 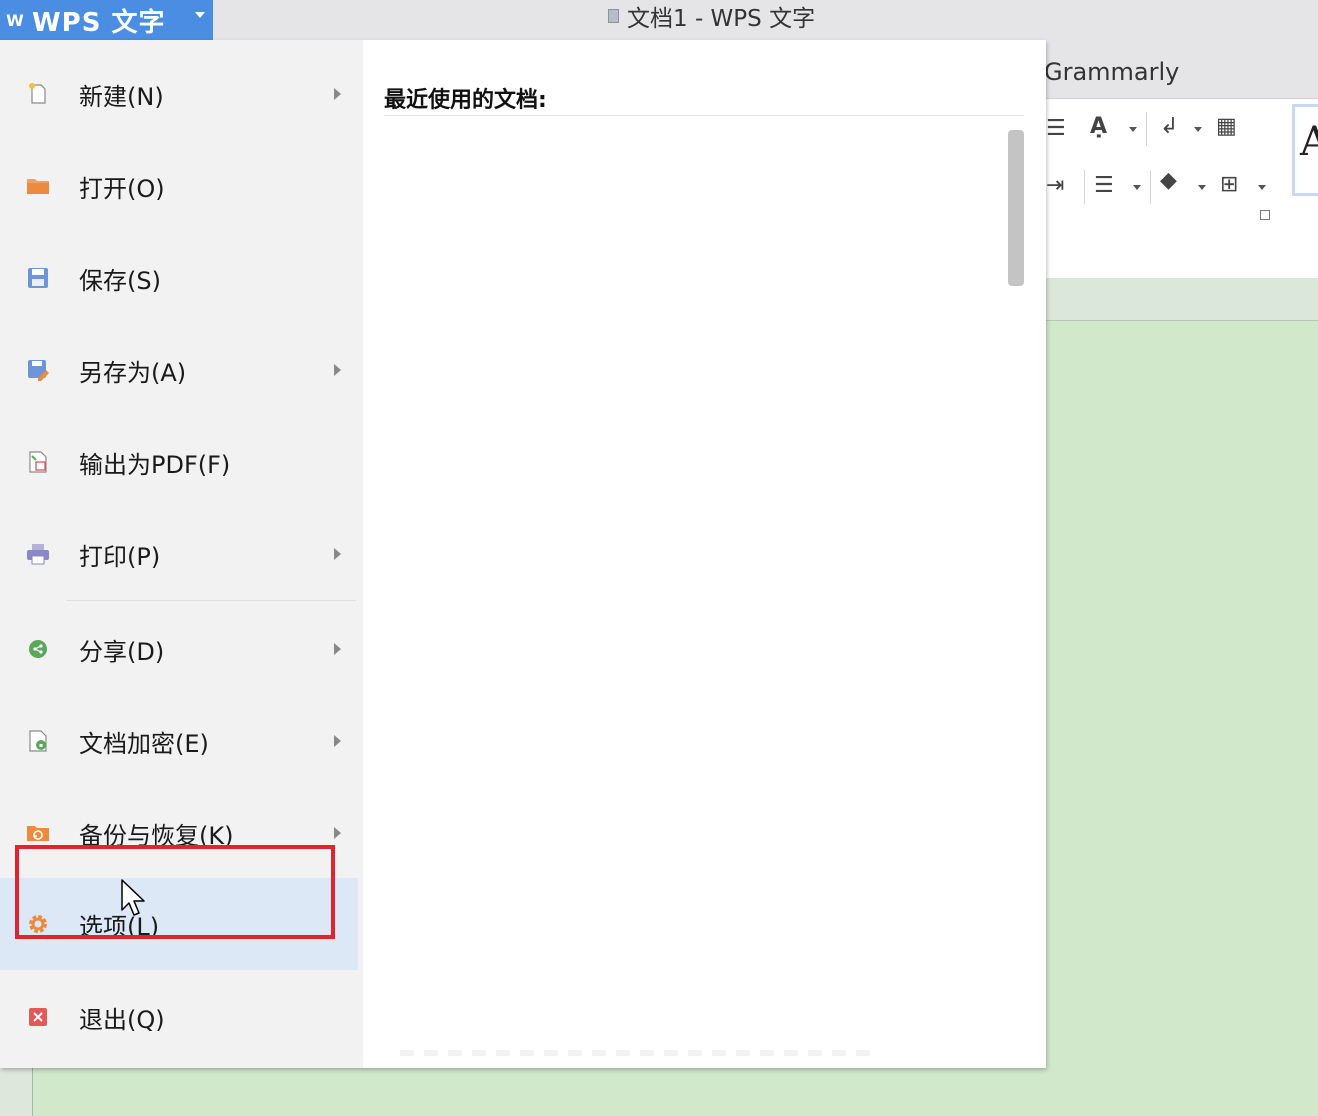 What do you see at coordinates (211, 600) in the screenshot?
I see `menu-divider` at bounding box center [211, 600].